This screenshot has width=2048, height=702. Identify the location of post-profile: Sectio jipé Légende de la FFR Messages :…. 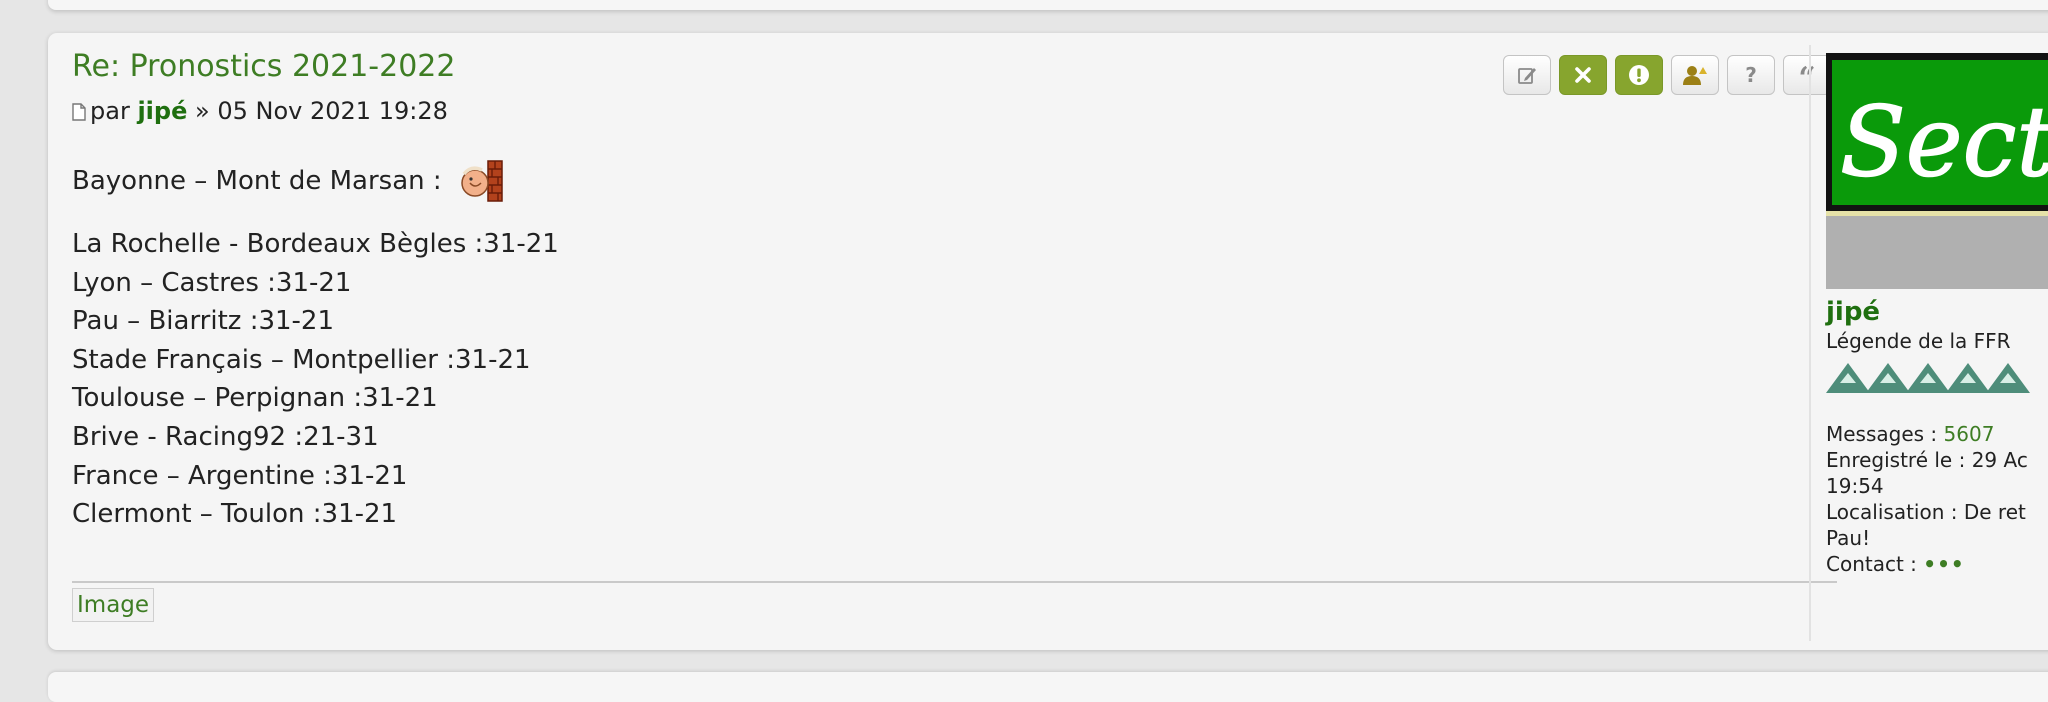
(1937, 341).